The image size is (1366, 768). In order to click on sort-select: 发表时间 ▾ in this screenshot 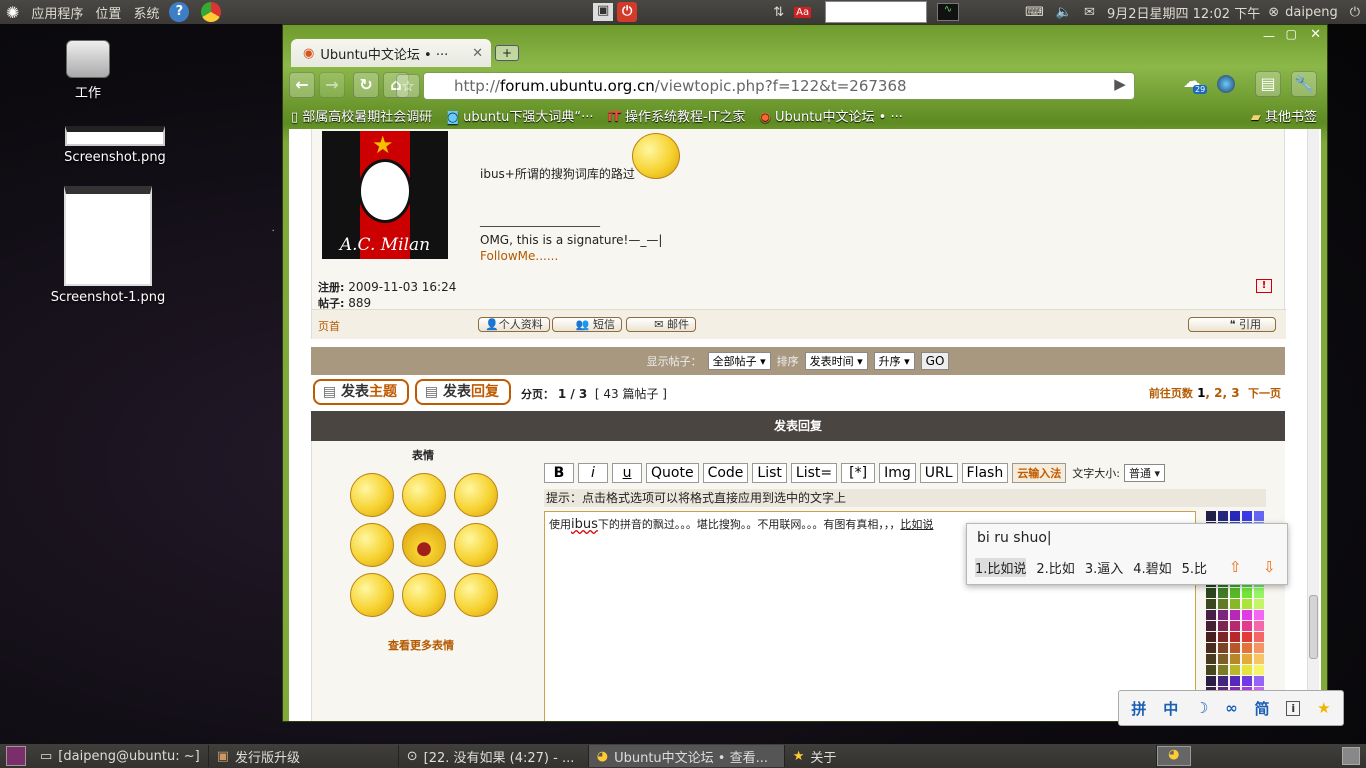, I will do `click(836, 361)`.